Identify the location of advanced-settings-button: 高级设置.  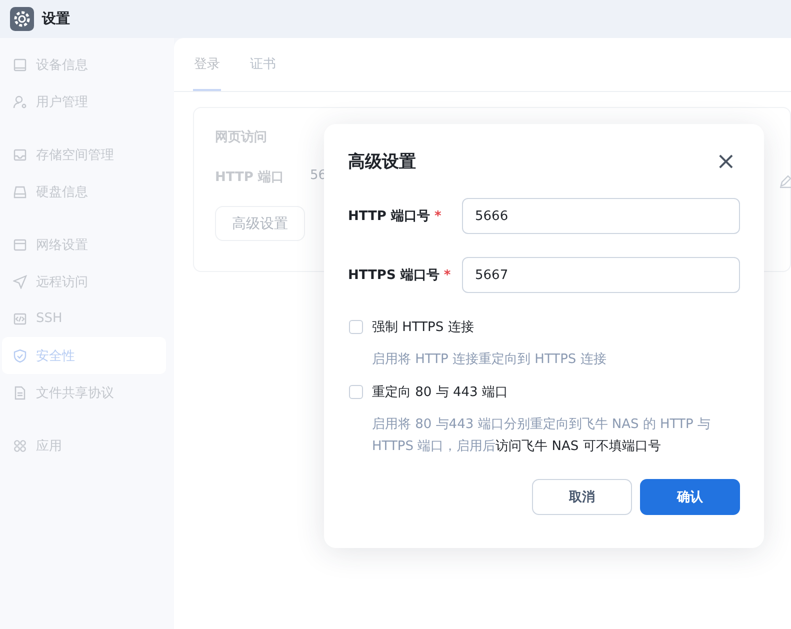
(260, 223).